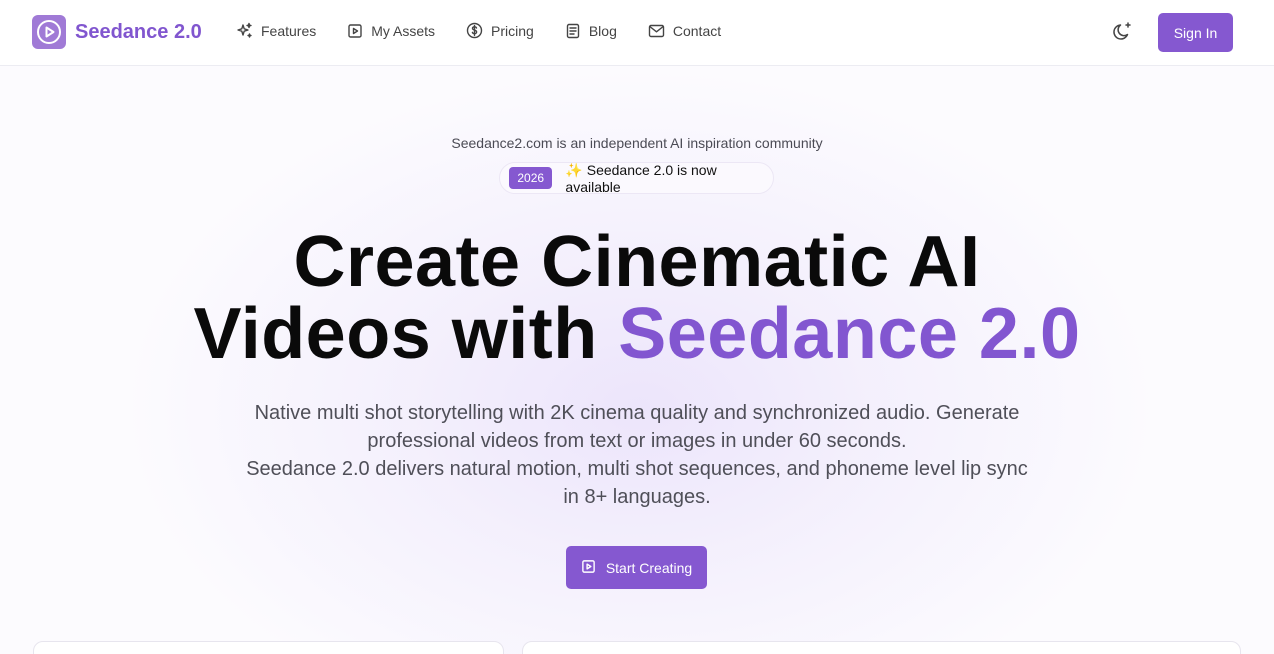 This screenshot has height=654, width=1274. I want to click on year-badge: 2026, so click(531, 178).